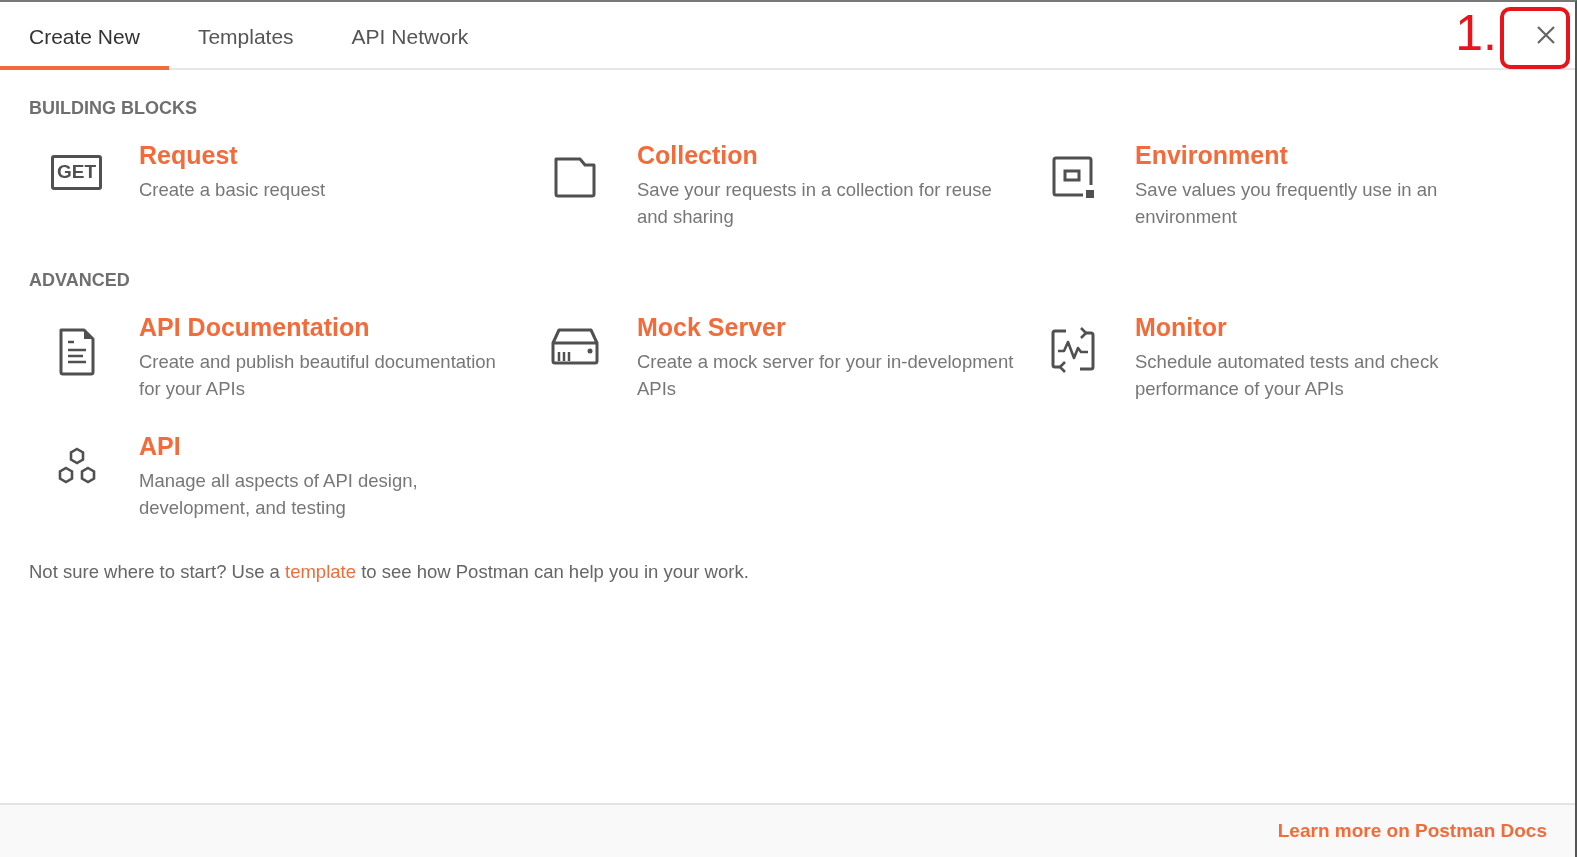 Image resolution: width=1577 pixels, height=857 pixels. Describe the element at coordinates (279, 494) in the screenshot. I see `item-description: Manage all aspects of API design, development, and testing` at that location.